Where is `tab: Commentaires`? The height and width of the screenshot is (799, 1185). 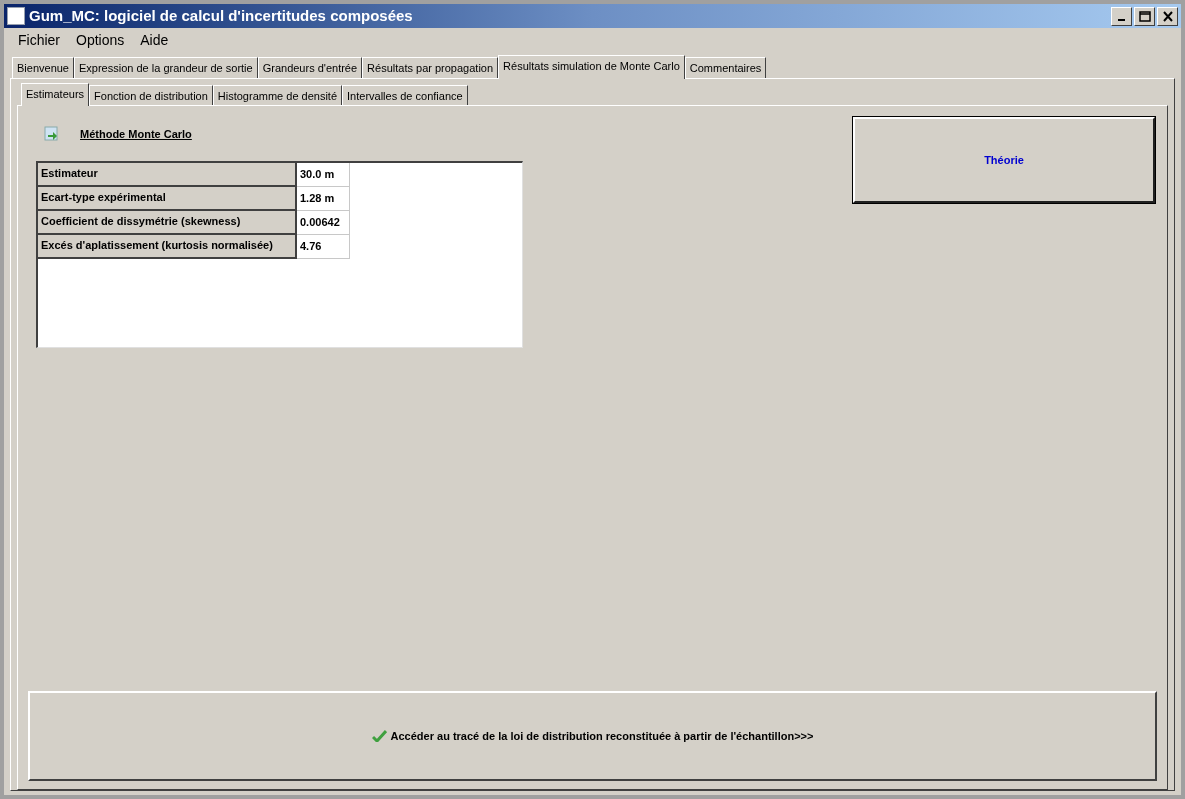 tab: Commentaires is located at coordinates (725, 67).